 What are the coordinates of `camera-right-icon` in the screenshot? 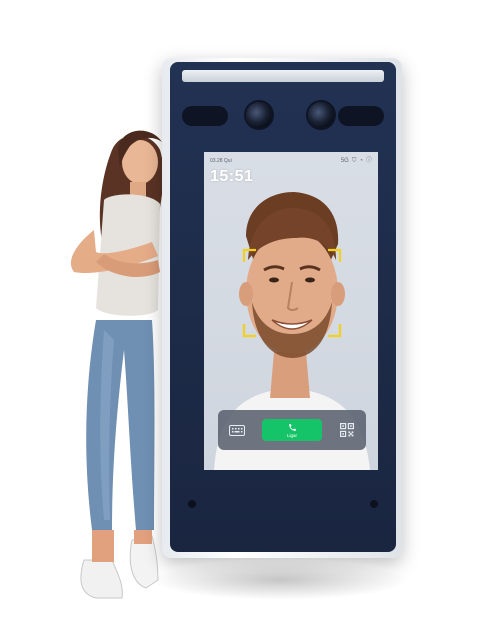 It's located at (321, 115).